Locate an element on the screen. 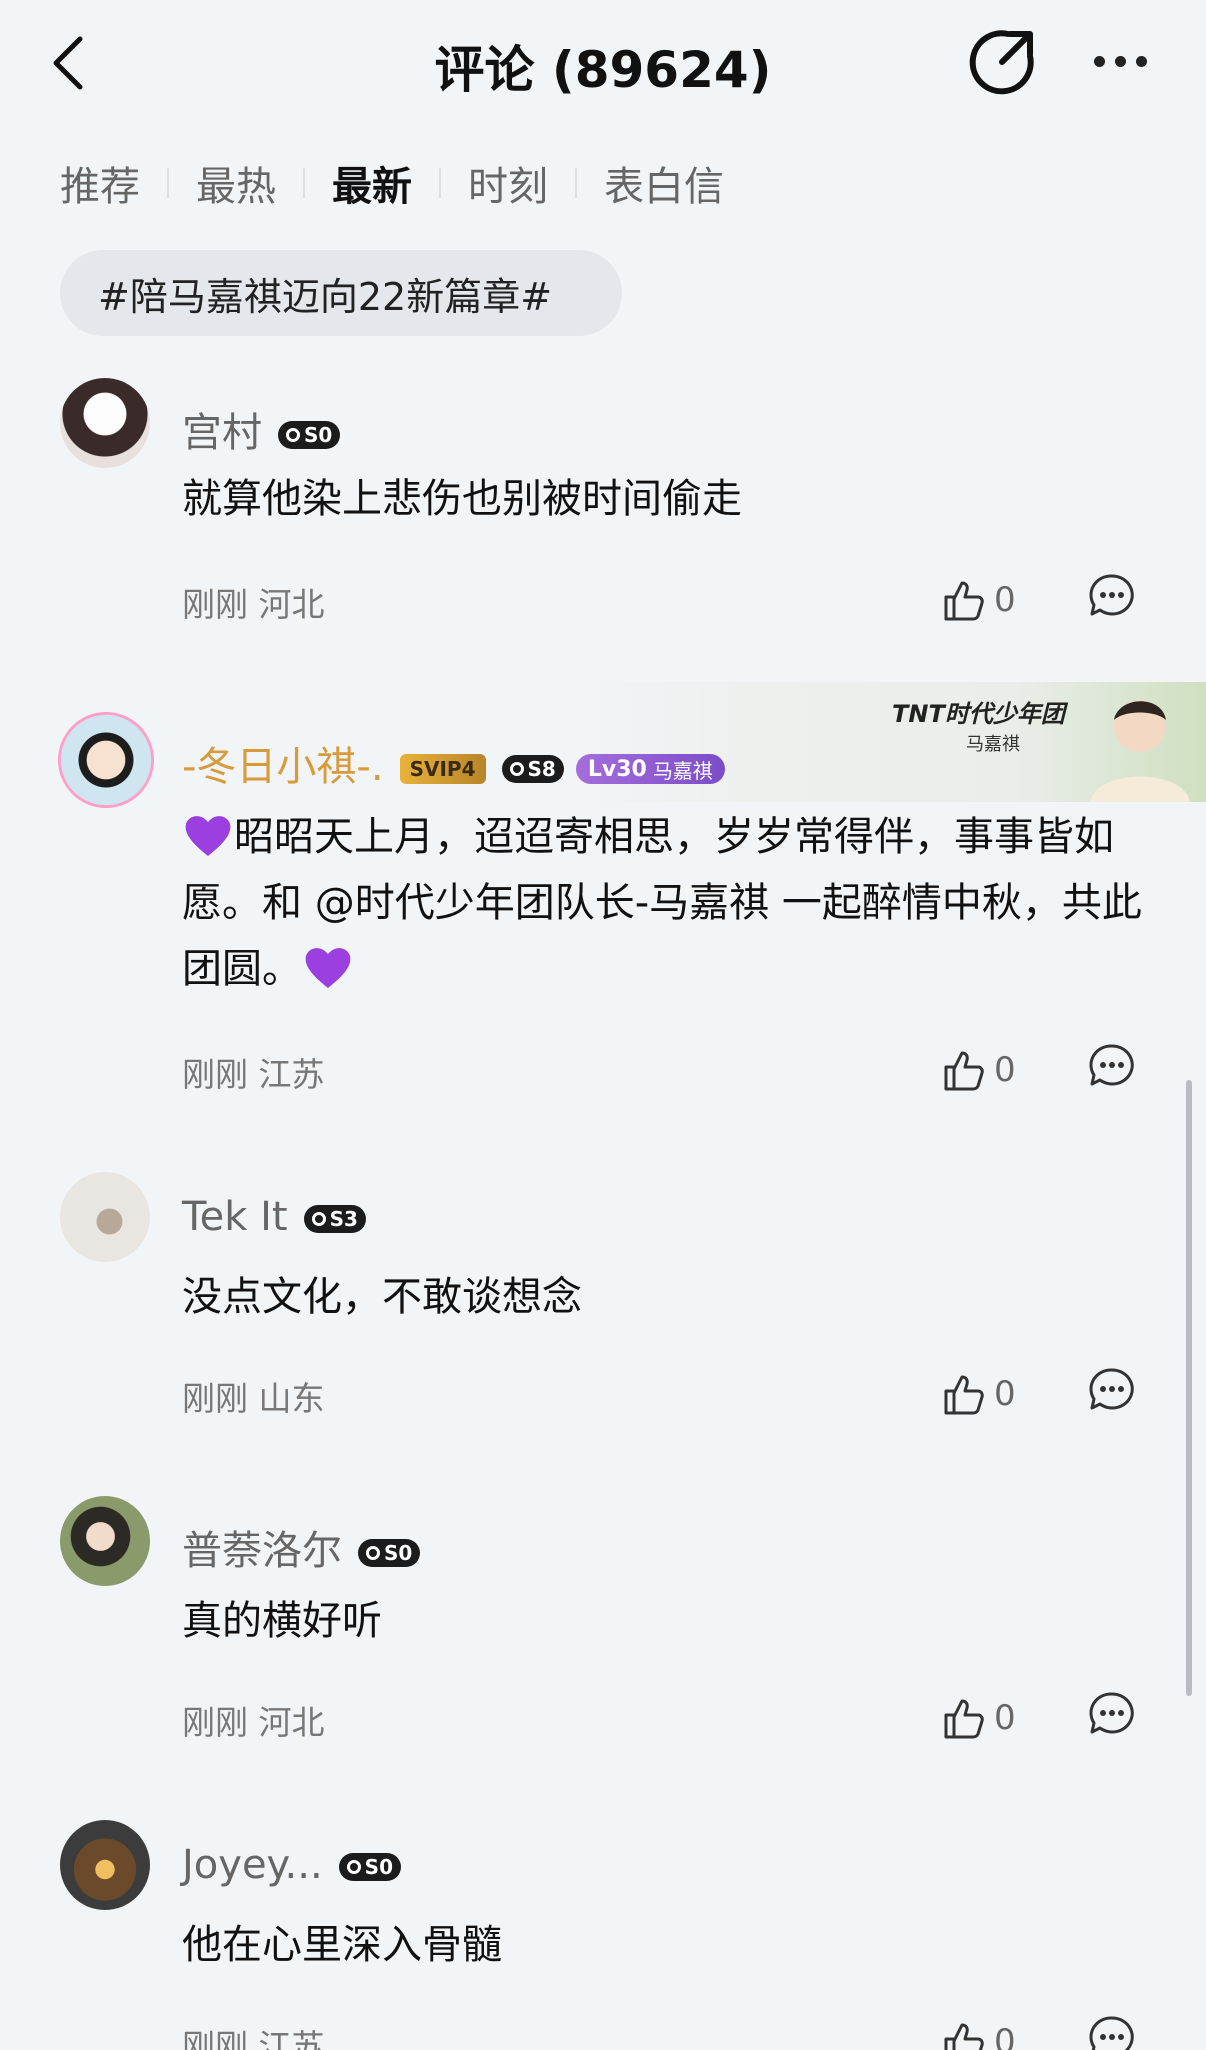  comment-content: 他在心里深入骨髓 is located at coordinates (342, 1945).